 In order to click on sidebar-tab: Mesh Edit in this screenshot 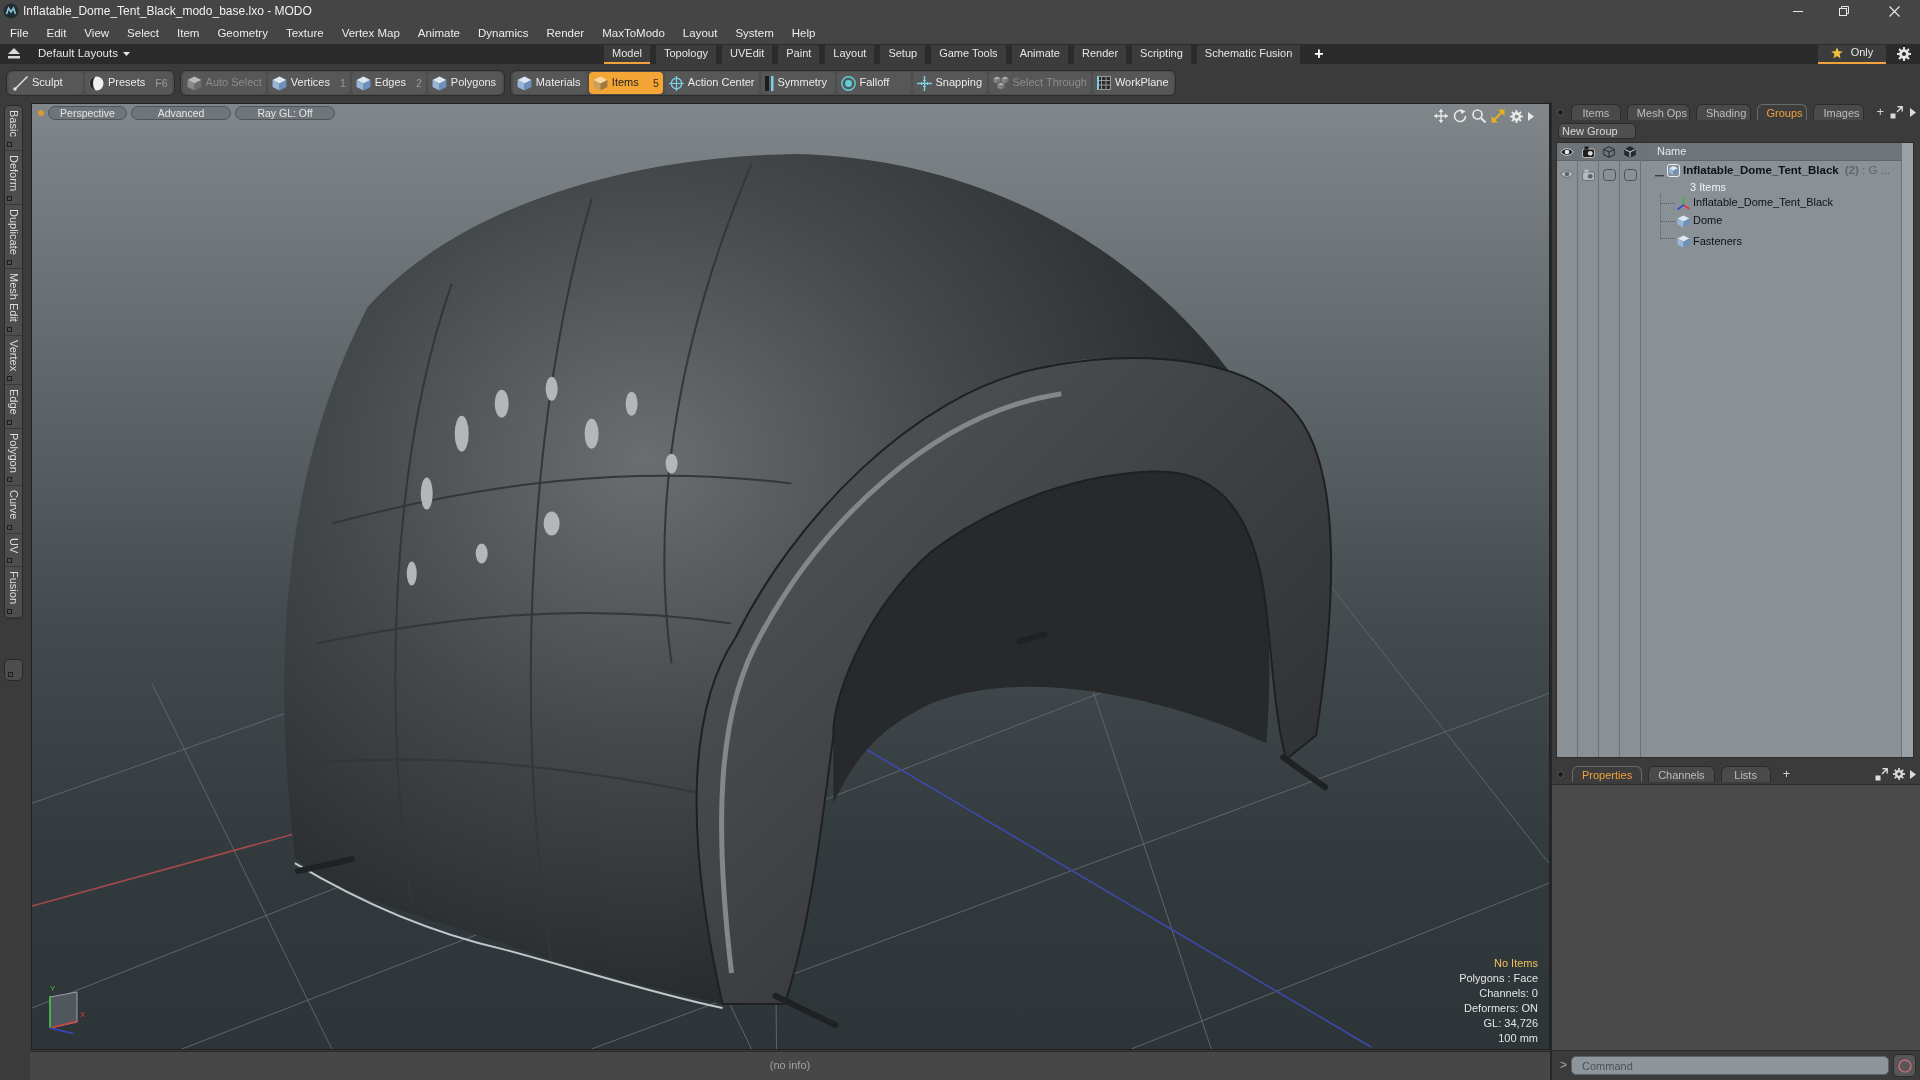, I will do `click(13, 302)`.